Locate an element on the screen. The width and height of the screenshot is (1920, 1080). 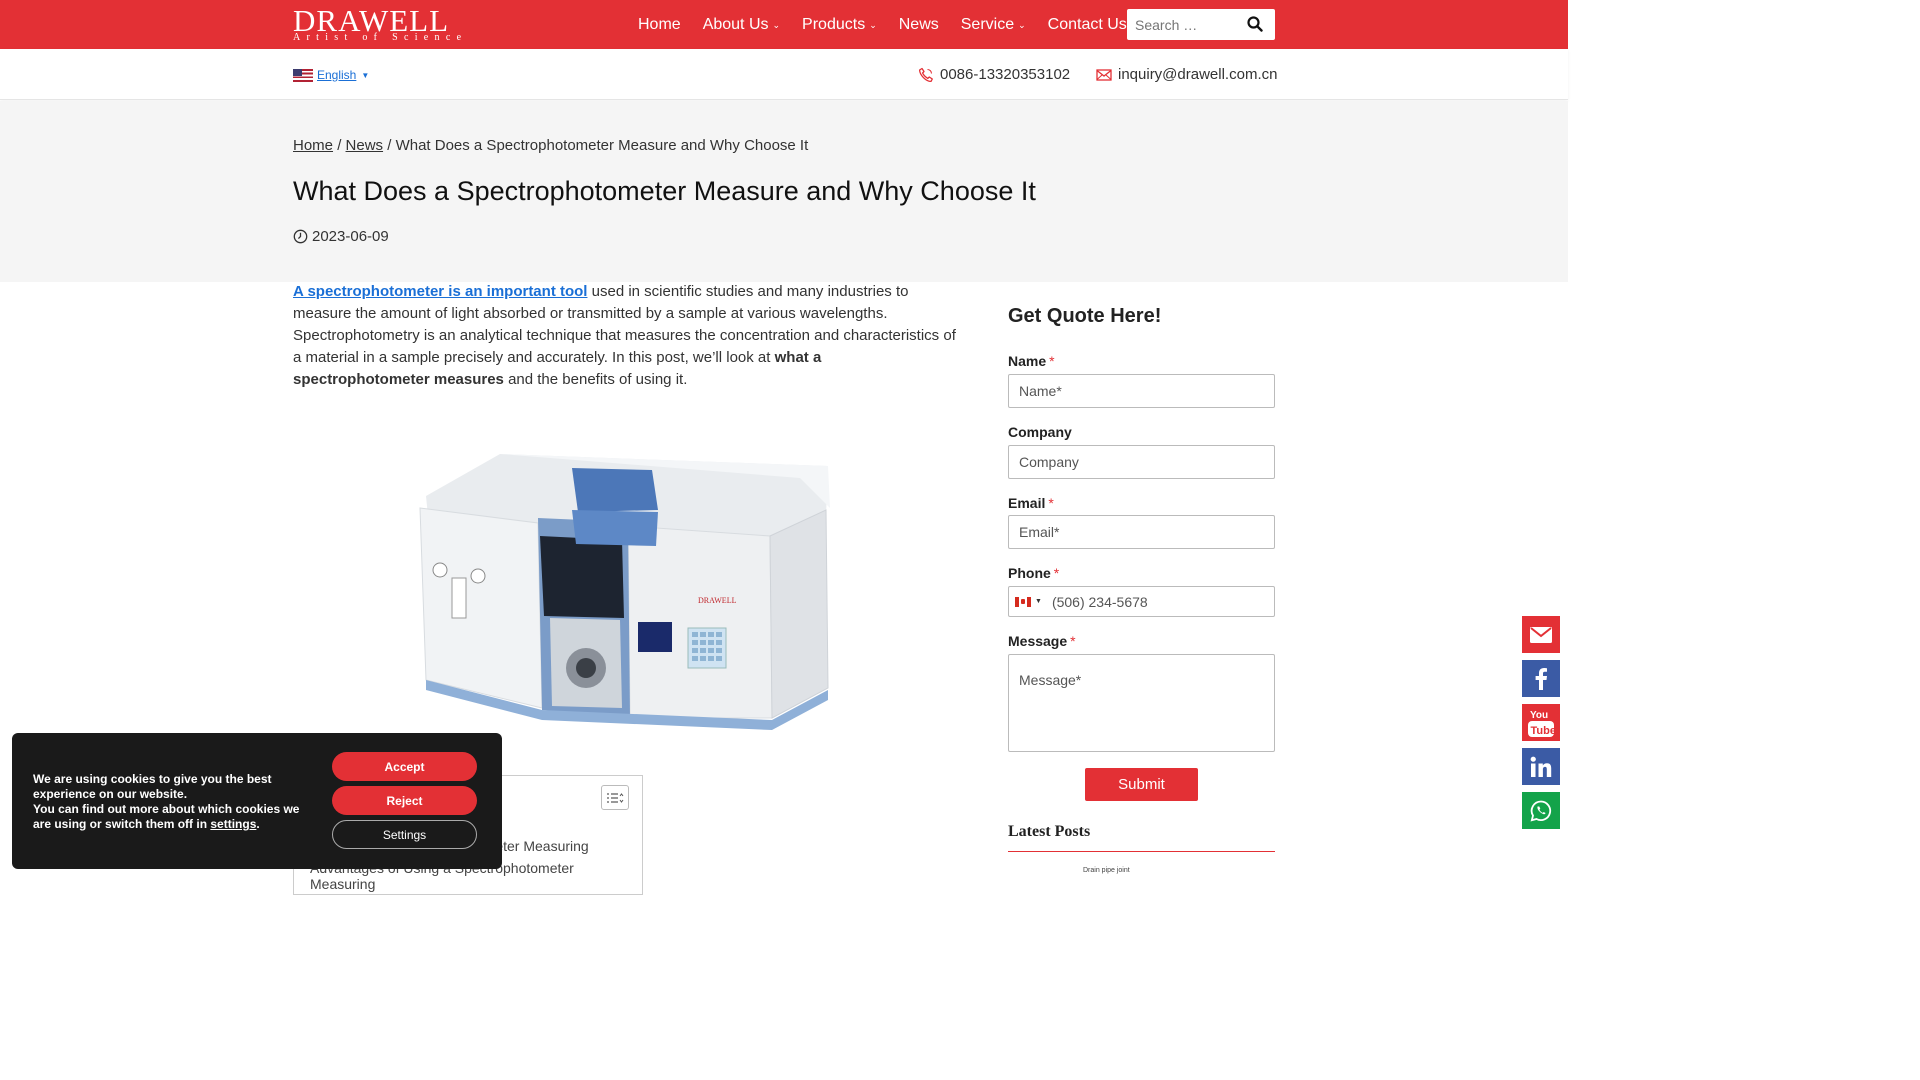
email-share-button is located at coordinates (1541, 634).